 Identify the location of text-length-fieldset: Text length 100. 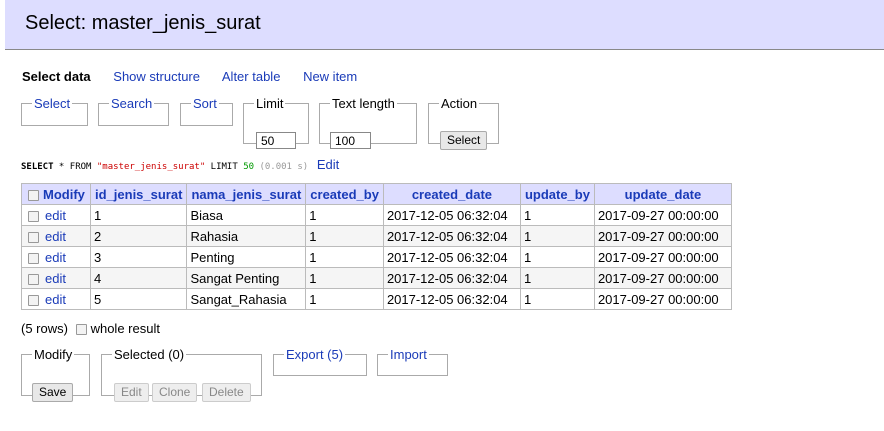
(368, 122).